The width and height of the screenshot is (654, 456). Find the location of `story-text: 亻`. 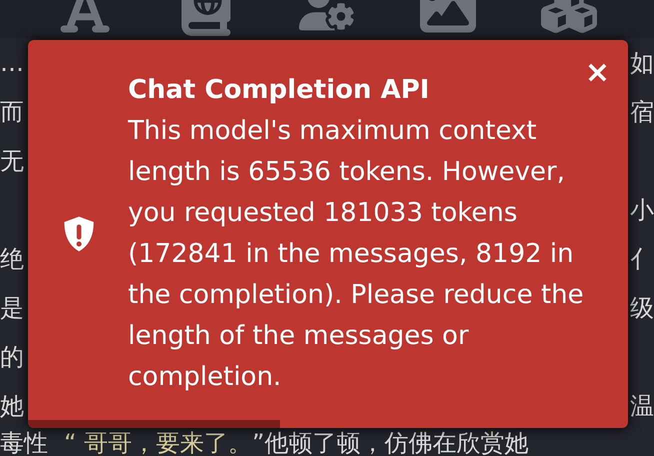

story-text: 亻 is located at coordinates (642, 259).